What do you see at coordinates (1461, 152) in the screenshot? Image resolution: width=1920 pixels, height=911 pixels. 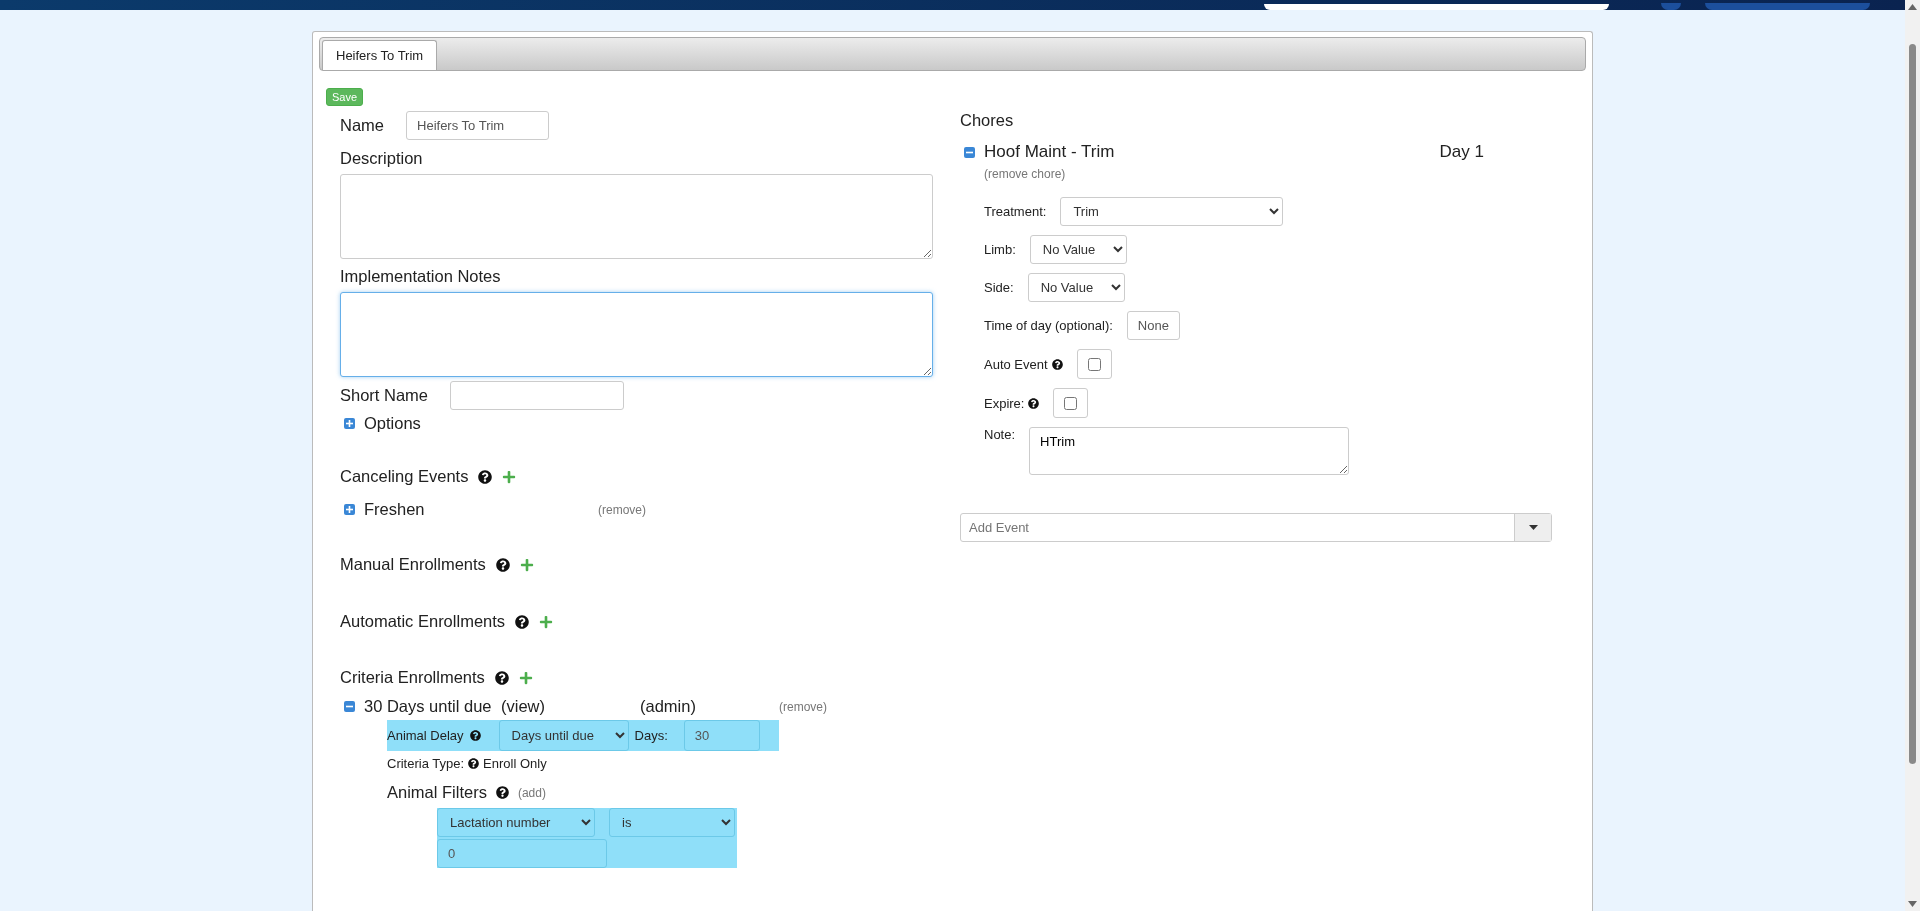 I see `chore-day: Day 1` at bounding box center [1461, 152].